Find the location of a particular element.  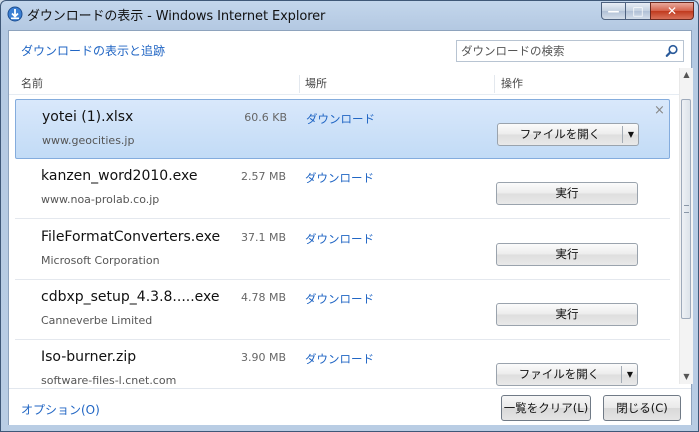

scroll-thumb is located at coordinates (686, 209).